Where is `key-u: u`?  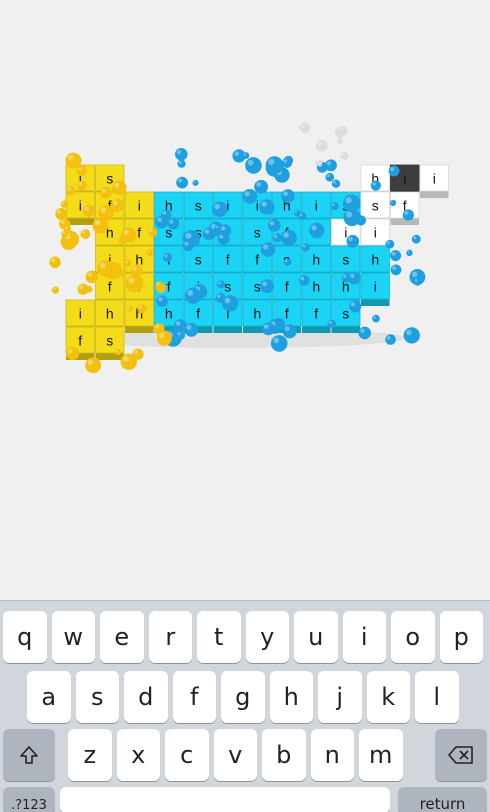
key-u: u is located at coordinates (316, 637).